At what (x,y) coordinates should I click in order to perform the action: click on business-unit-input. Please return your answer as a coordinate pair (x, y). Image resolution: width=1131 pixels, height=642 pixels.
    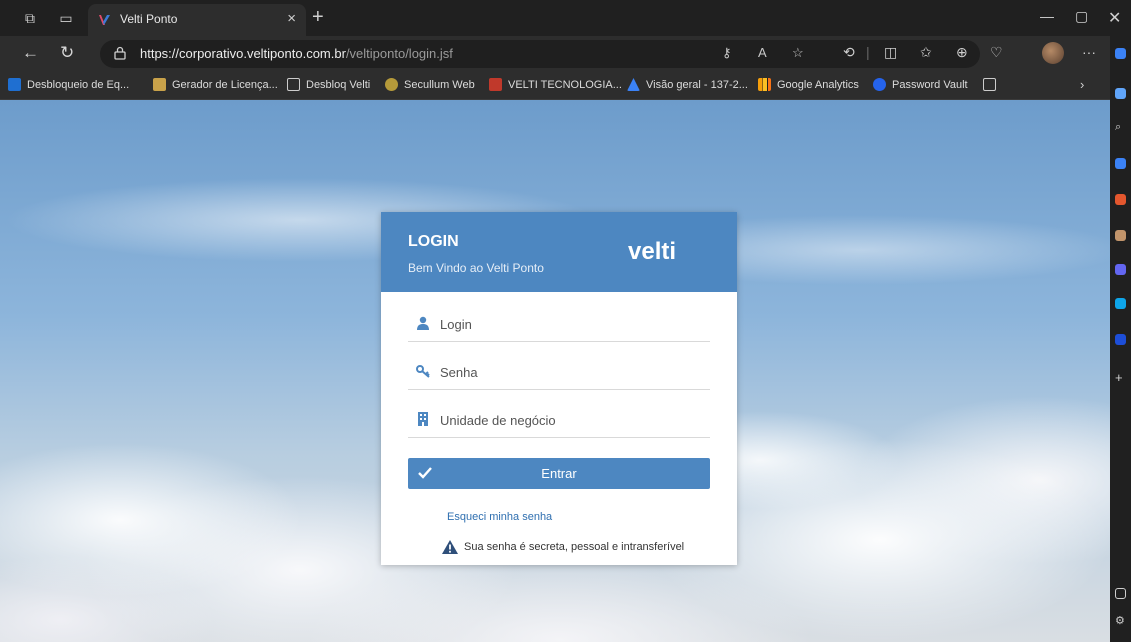
    Looking at the image, I should click on (570, 420).